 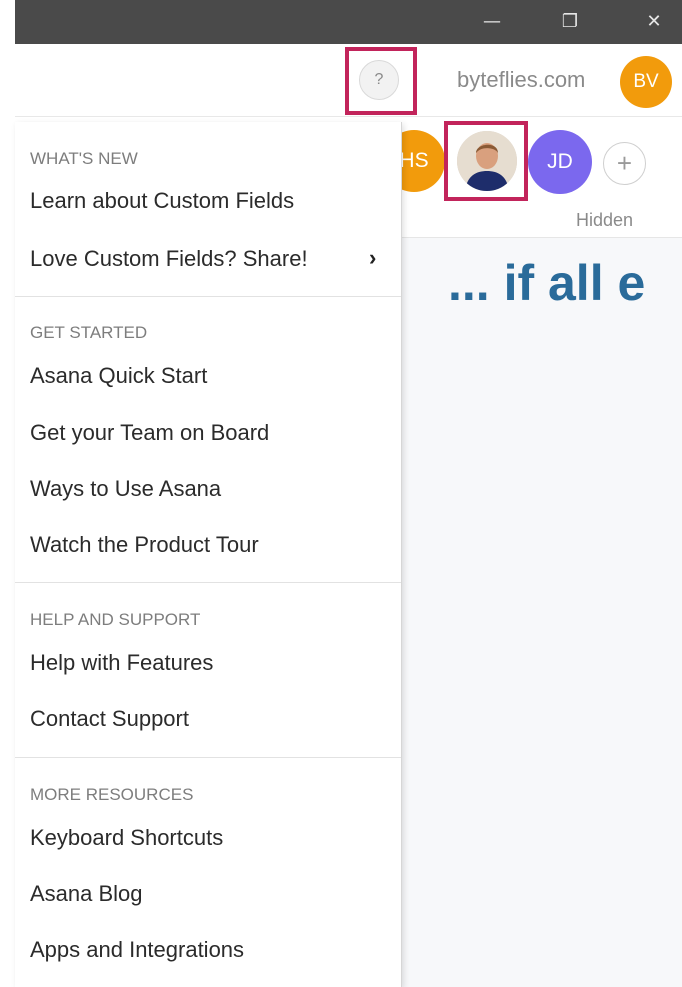 I want to click on help-button: ?, so click(x=379, y=80).